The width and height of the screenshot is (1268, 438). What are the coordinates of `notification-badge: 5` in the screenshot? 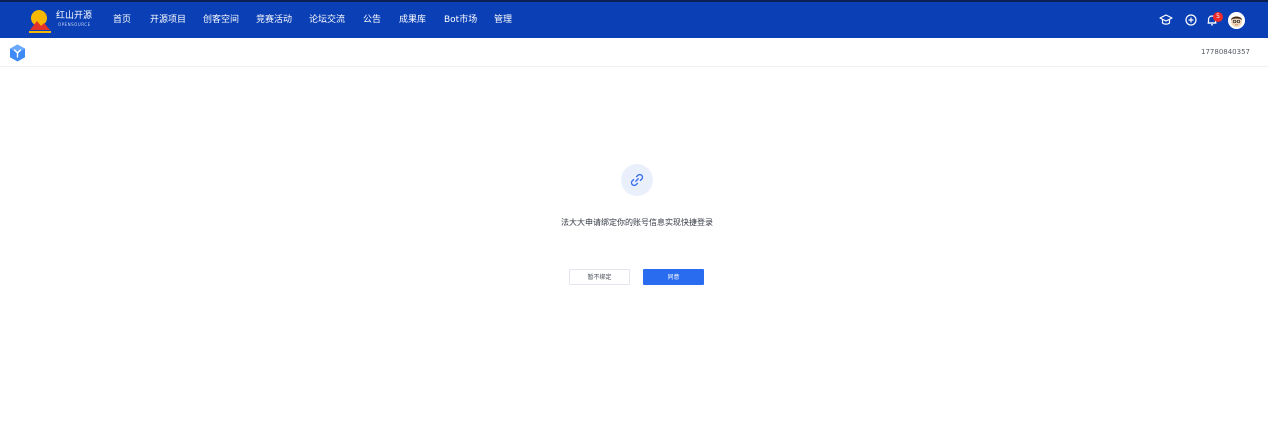 It's located at (1218, 17).